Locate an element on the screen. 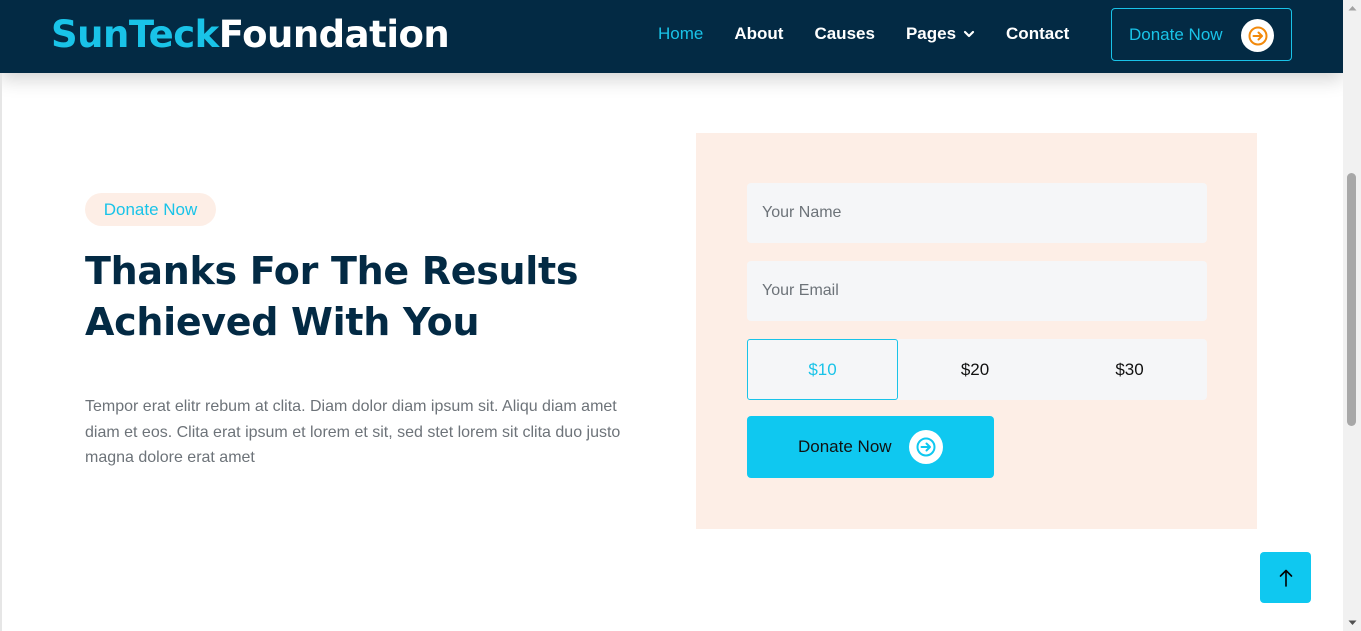  email-input is located at coordinates (977, 291).